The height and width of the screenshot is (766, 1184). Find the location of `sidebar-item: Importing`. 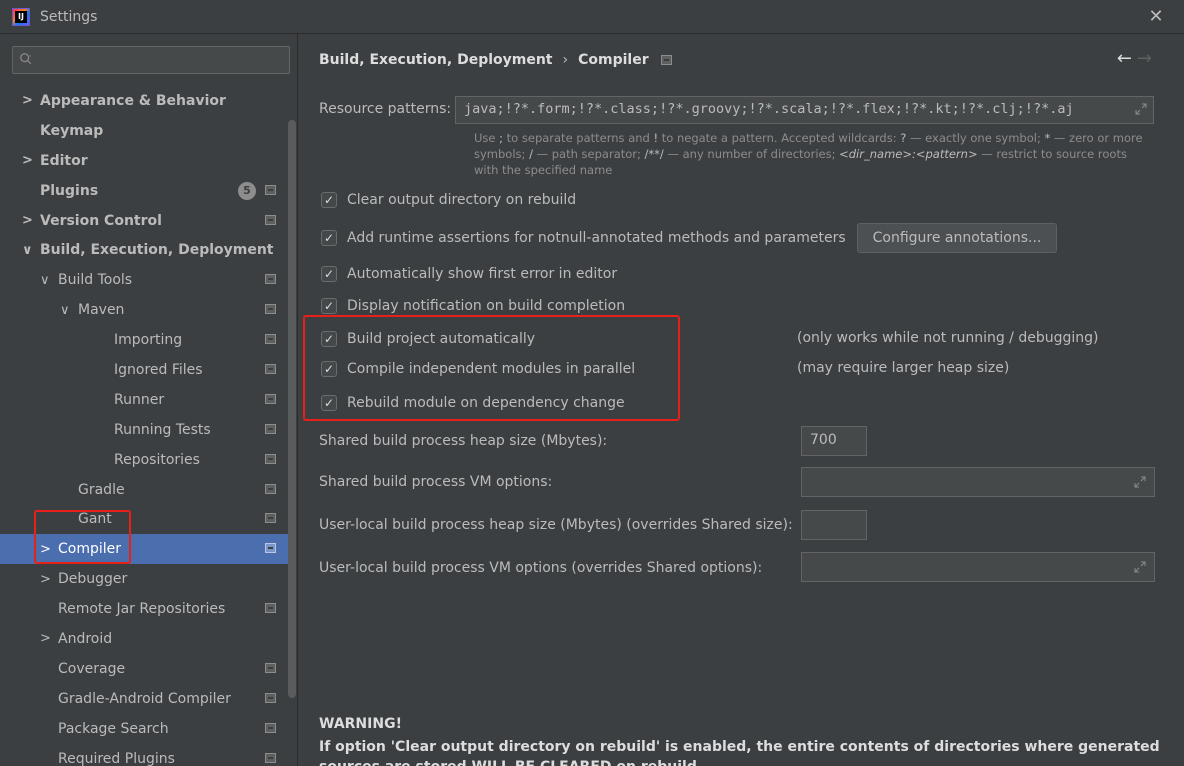

sidebar-item: Importing is located at coordinates (144, 340).